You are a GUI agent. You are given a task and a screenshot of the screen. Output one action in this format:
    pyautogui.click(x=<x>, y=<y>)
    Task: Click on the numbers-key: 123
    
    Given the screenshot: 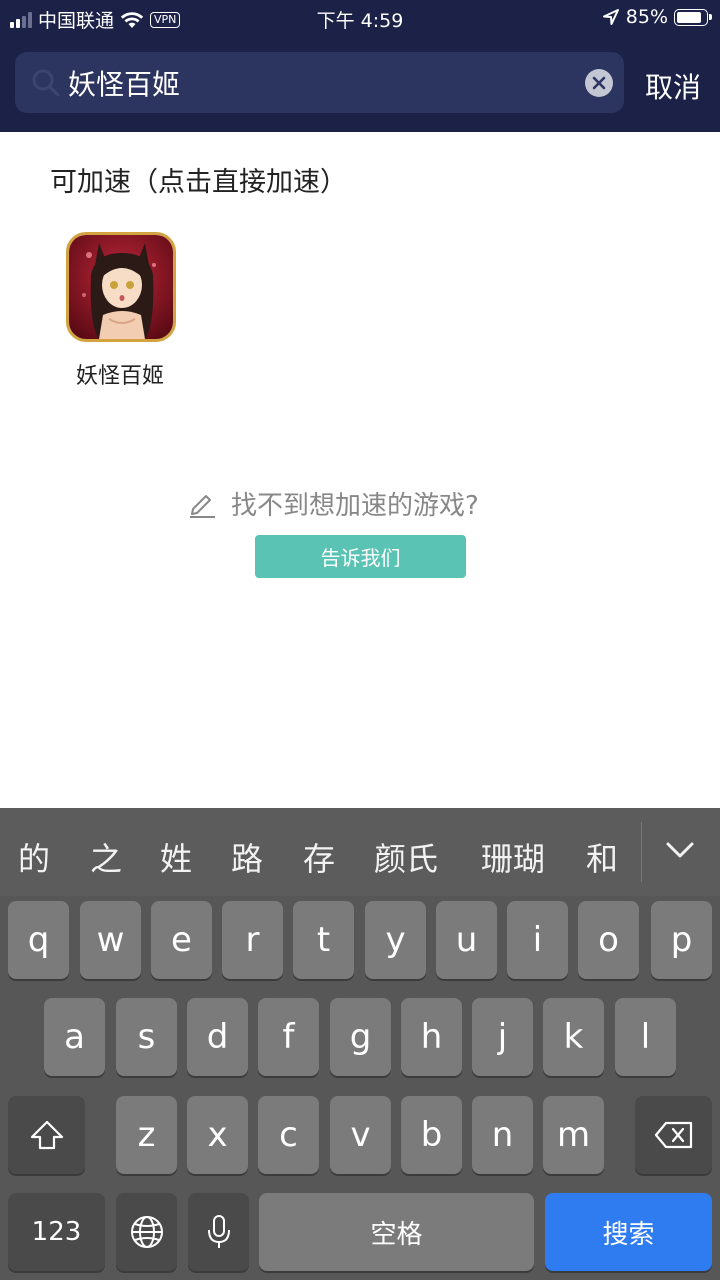 What is the action you would take?
    pyautogui.click(x=56, y=1232)
    